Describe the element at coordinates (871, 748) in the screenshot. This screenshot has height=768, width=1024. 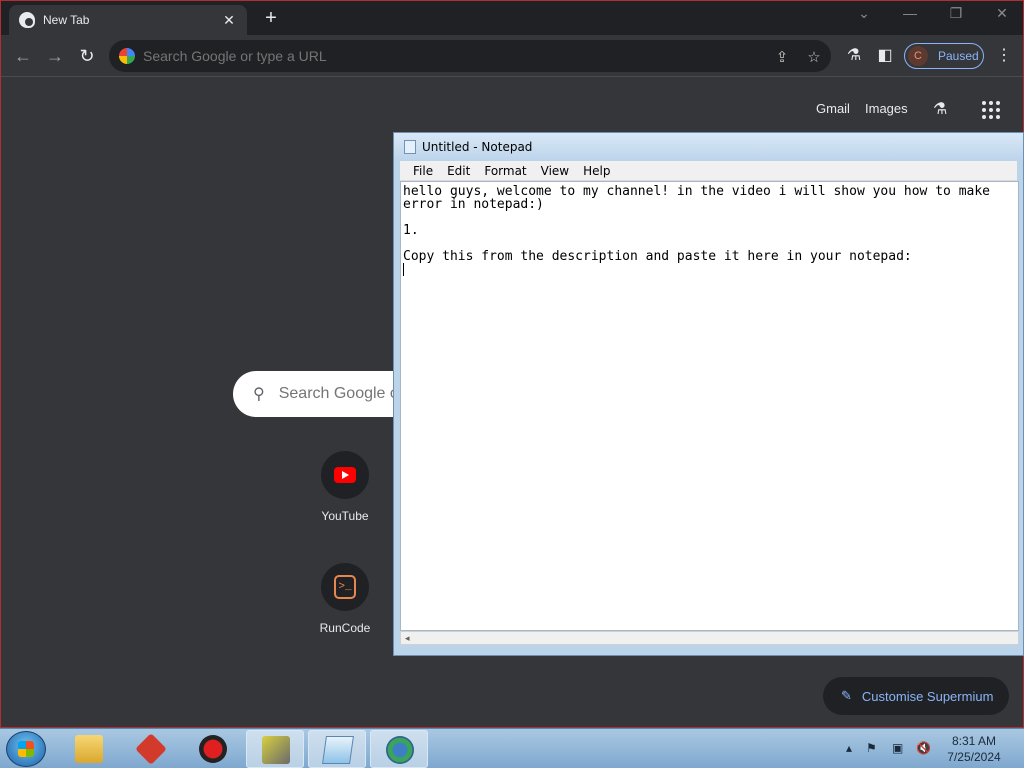
I see `action-center-flag-icon: ⚑` at that location.